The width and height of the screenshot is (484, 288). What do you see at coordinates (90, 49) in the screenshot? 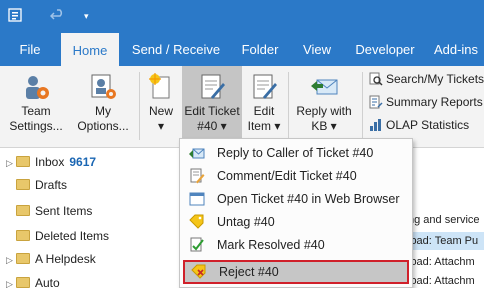
I see `tab-home: Home` at bounding box center [90, 49].